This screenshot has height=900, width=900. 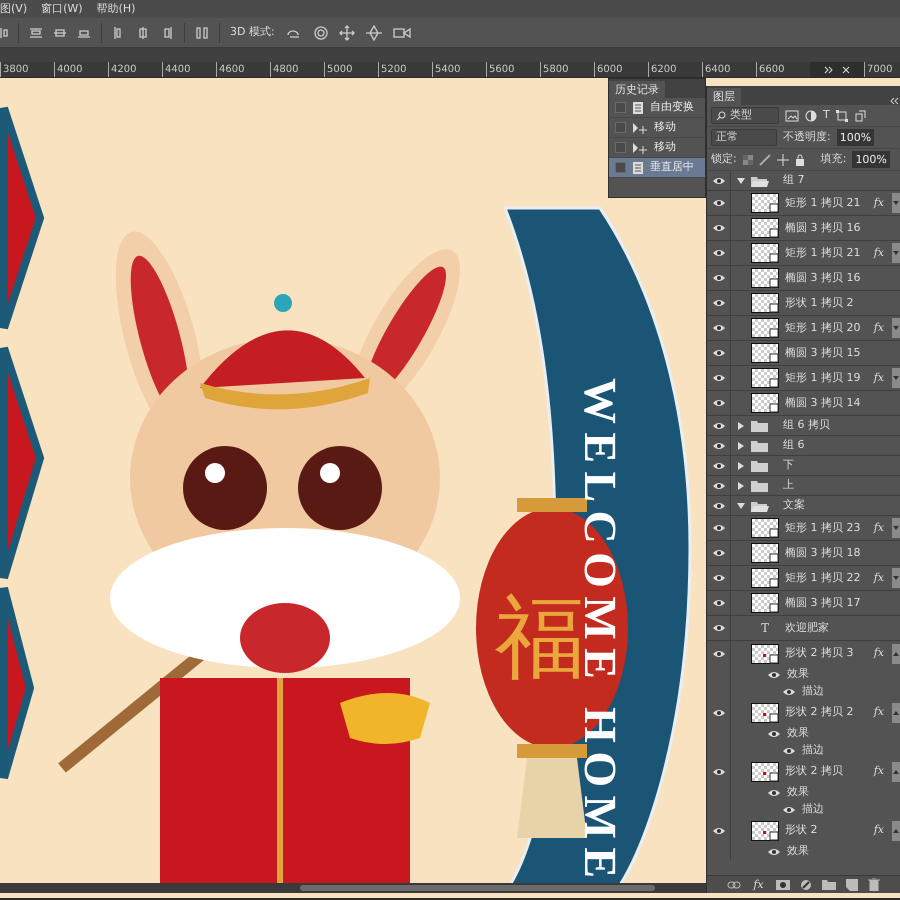 I want to click on menu-item: 帮助(H), so click(x=116, y=9).